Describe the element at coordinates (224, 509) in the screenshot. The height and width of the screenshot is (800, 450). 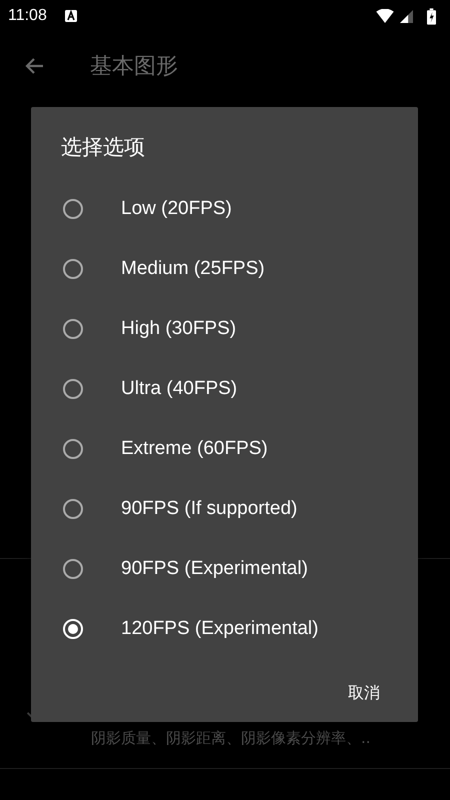
I see `radio-option: 90FPS (If supported)` at that location.